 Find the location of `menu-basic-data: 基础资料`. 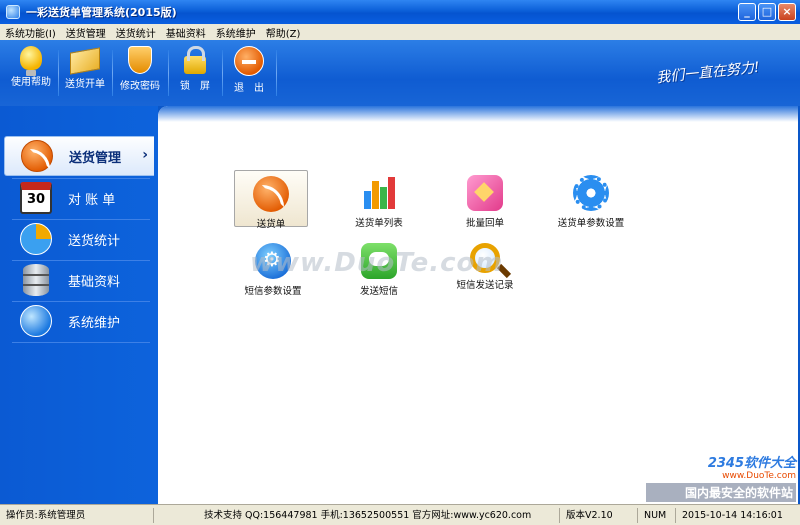

menu-basic-data: 基础资料 is located at coordinates (186, 32).